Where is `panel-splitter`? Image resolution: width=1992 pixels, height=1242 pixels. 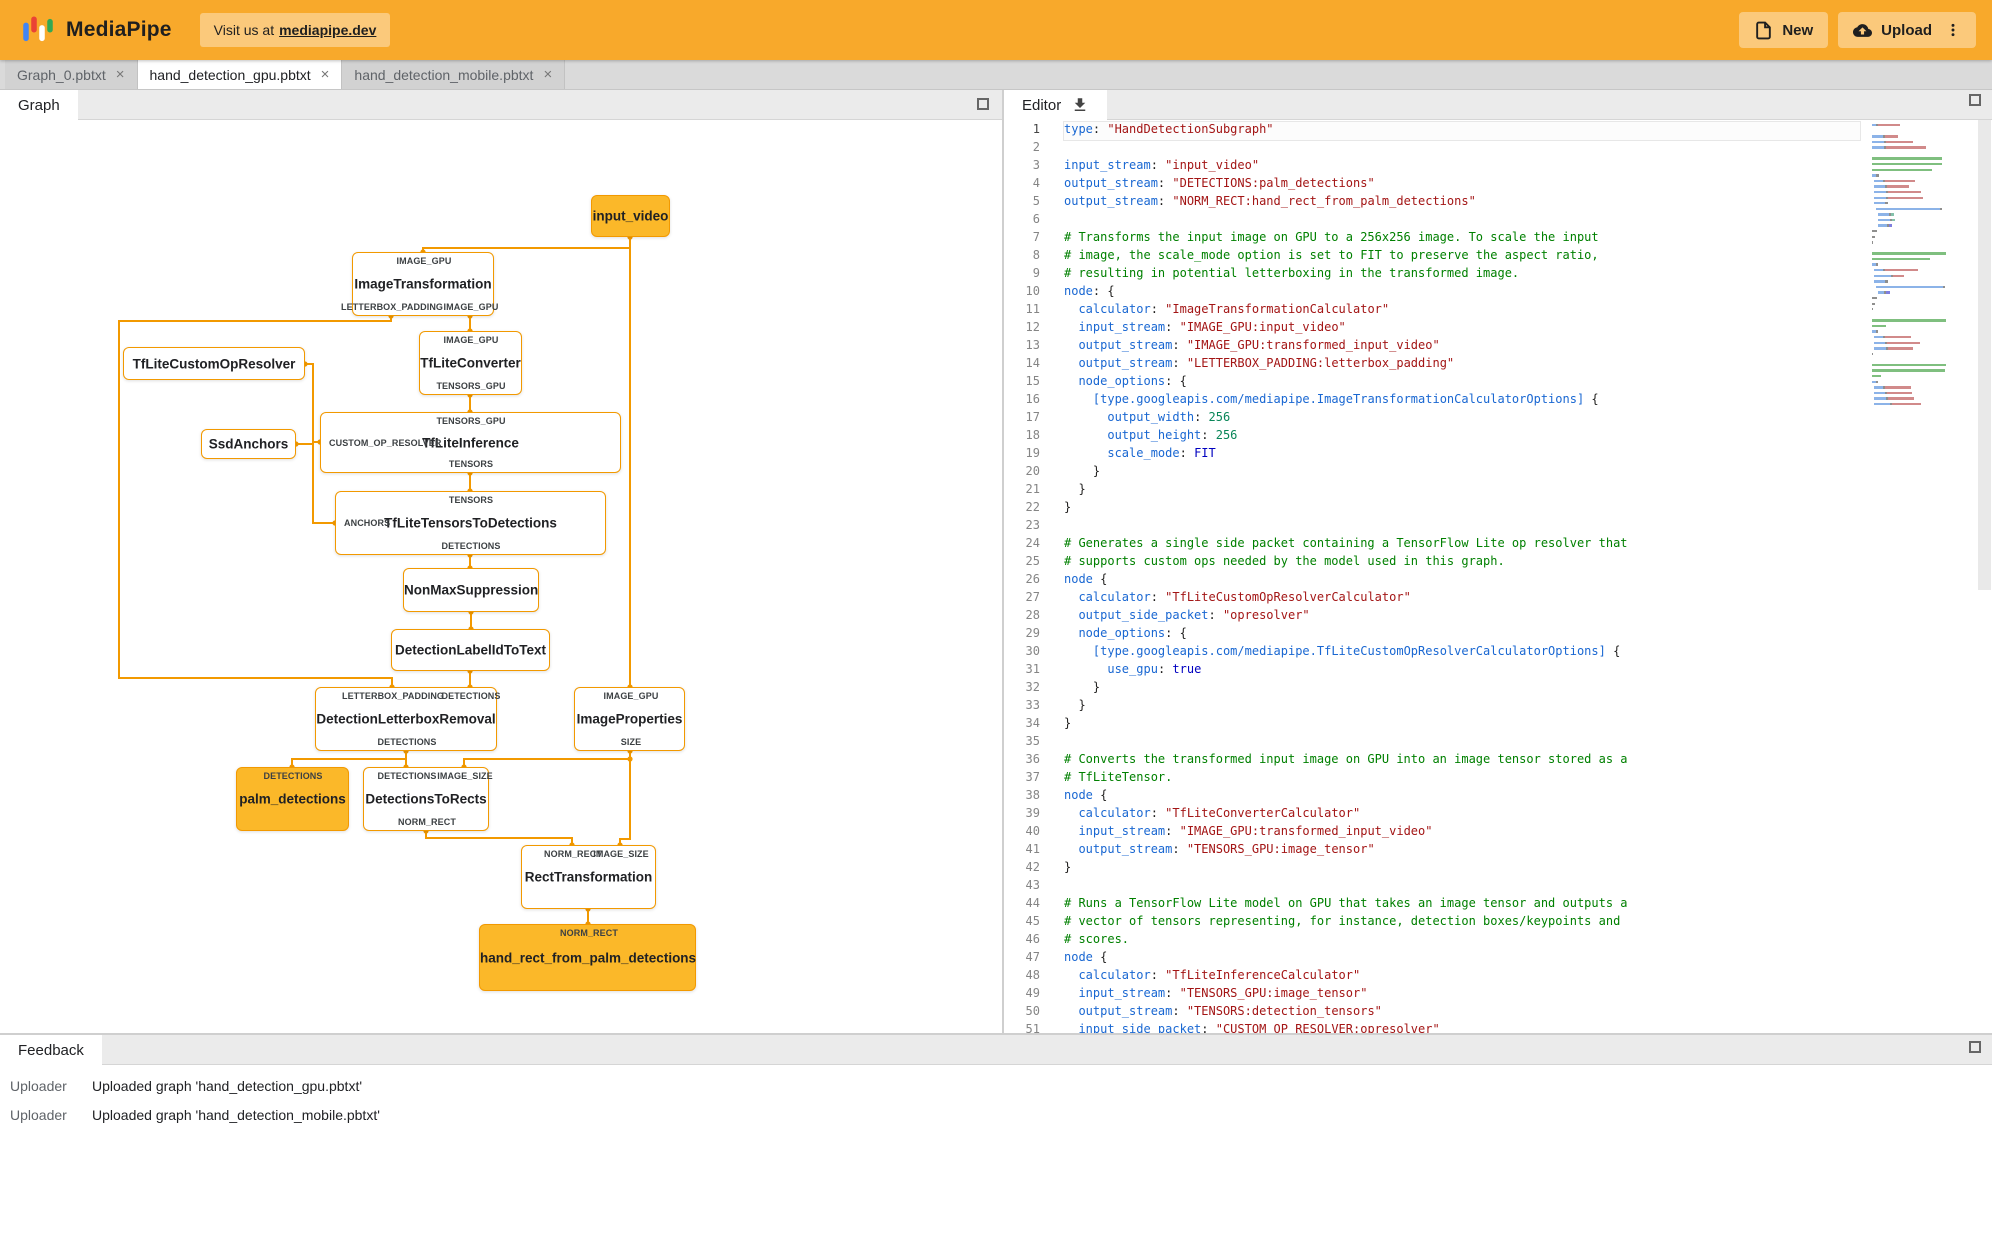
panel-splitter is located at coordinates (1003, 562).